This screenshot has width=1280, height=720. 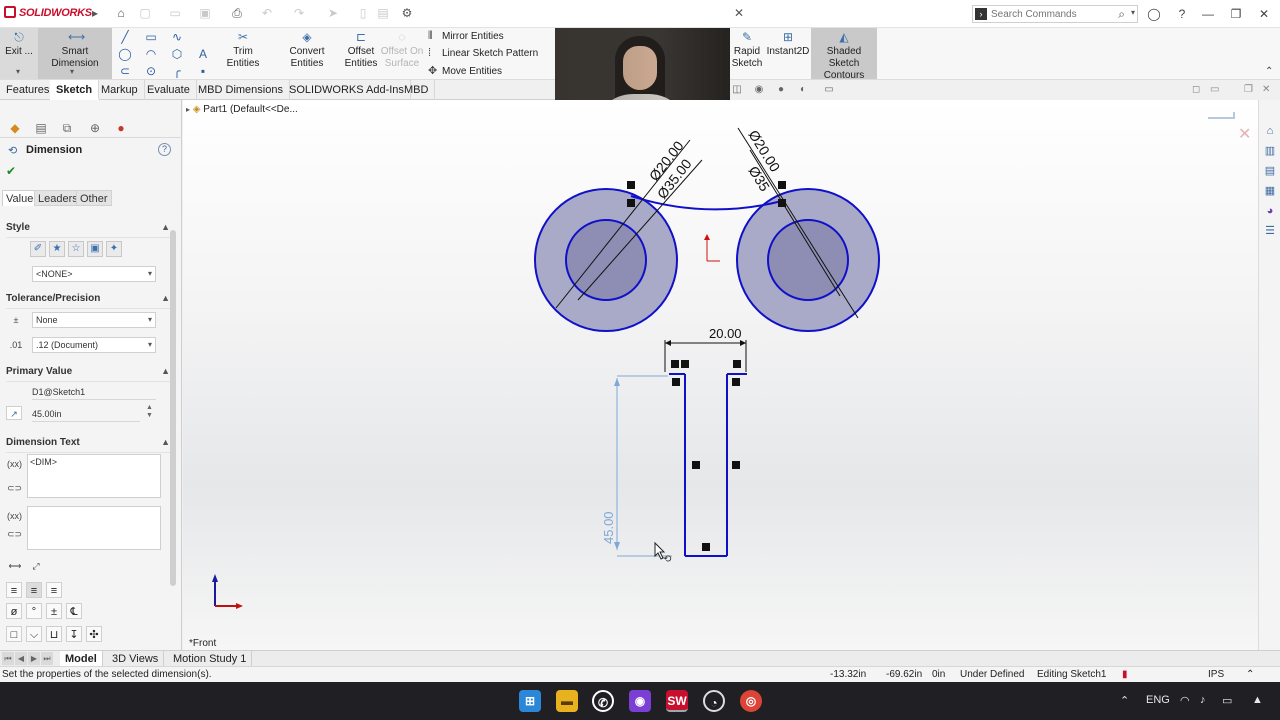 What do you see at coordinates (640, 701) in the screenshot?
I see `screen-recorder-icon: ◉` at bounding box center [640, 701].